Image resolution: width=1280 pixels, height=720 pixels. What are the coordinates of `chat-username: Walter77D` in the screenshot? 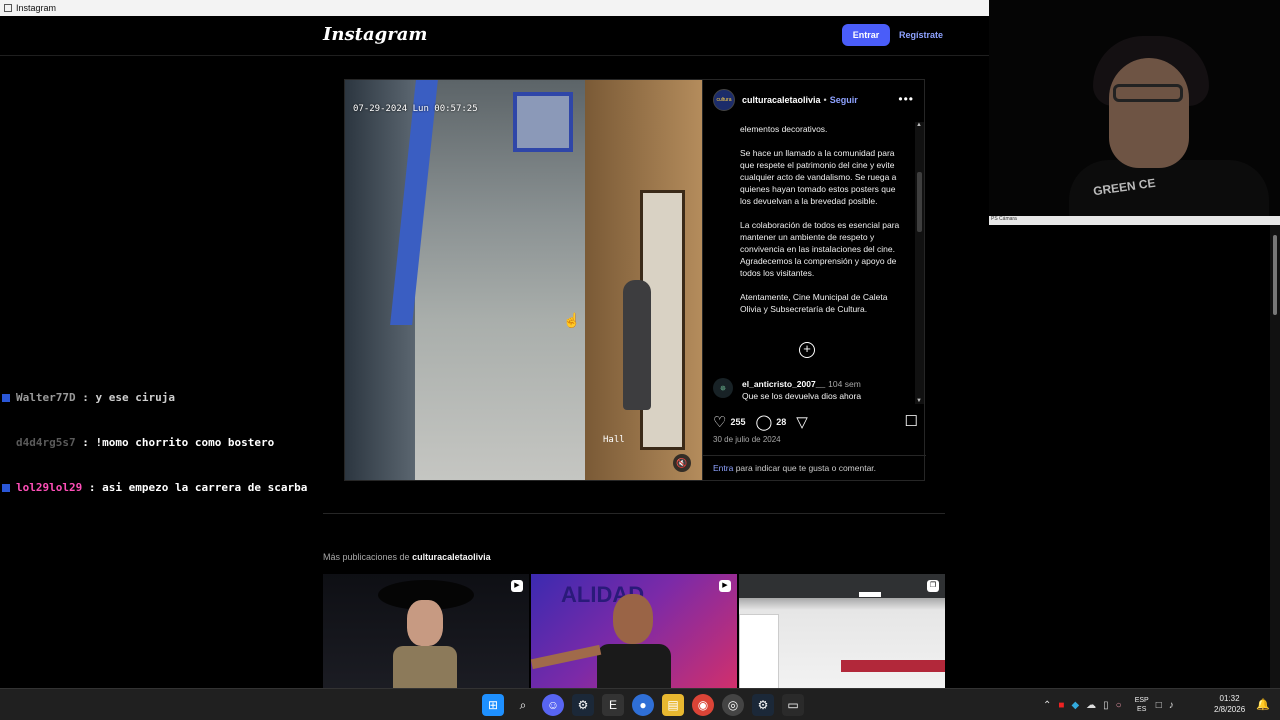 It's located at (46, 397).